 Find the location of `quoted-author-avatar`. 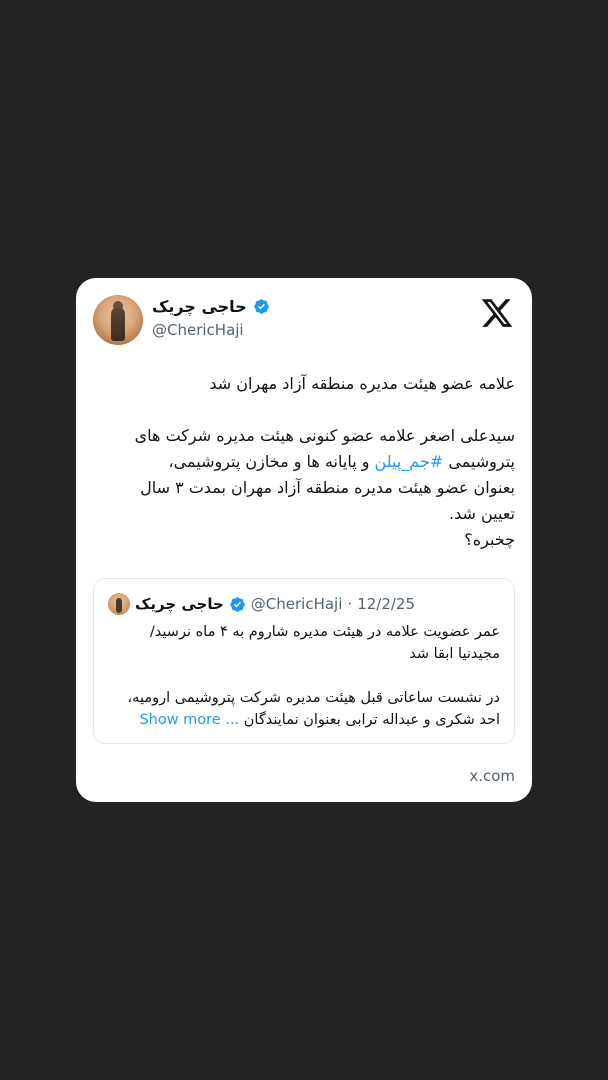

quoted-author-avatar is located at coordinates (119, 604).